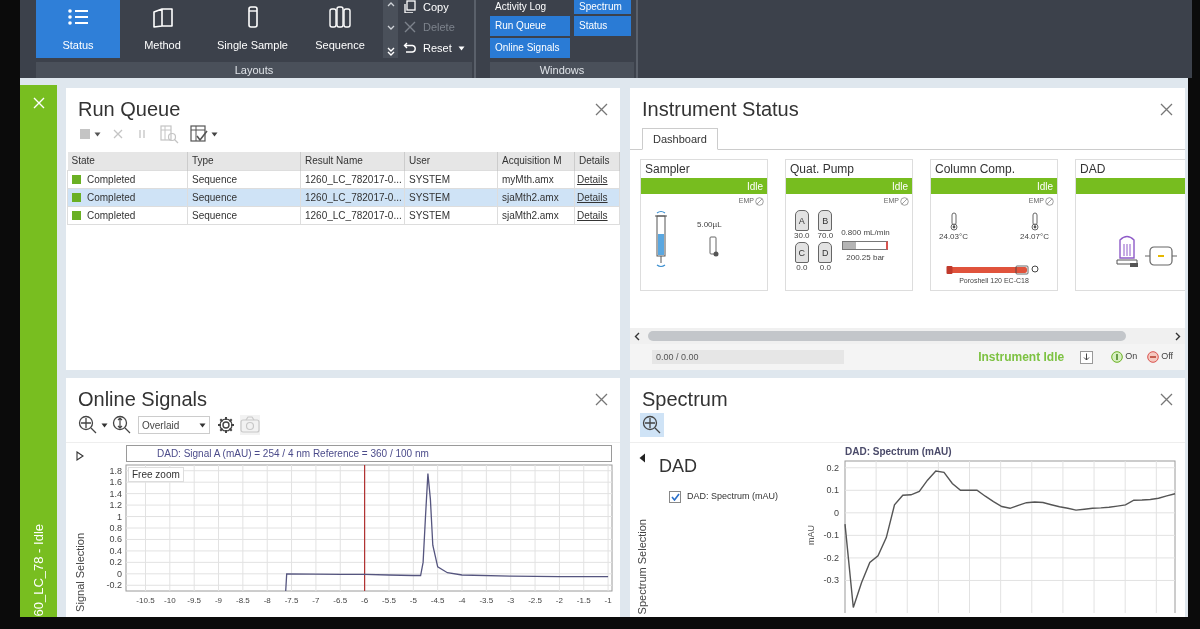 The height and width of the screenshot is (629, 1200). What do you see at coordinates (887, 336) in the screenshot?
I see `scrollbar-thumb` at bounding box center [887, 336].